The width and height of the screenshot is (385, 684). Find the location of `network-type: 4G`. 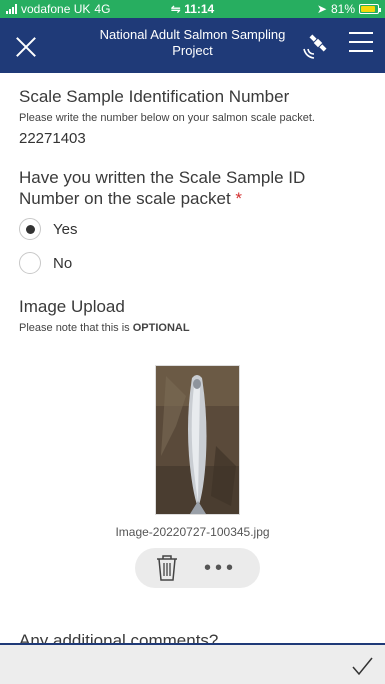

network-type: 4G is located at coordinates (102, 9).